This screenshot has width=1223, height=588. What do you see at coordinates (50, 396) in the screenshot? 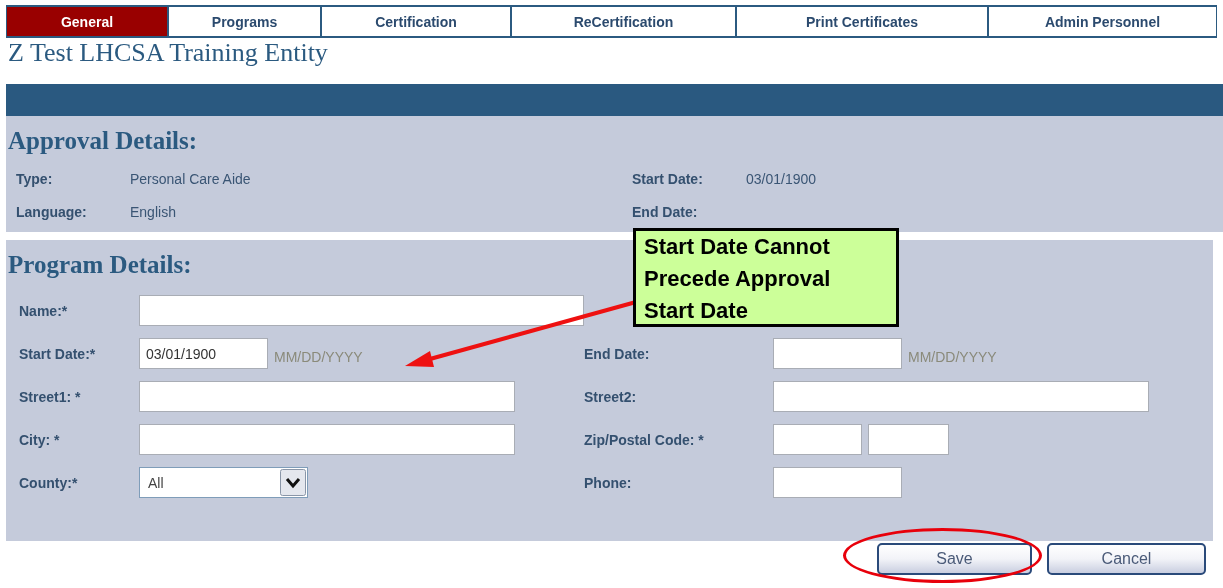
I see `field-label: Street1: *` at bounding box center [50, 396].